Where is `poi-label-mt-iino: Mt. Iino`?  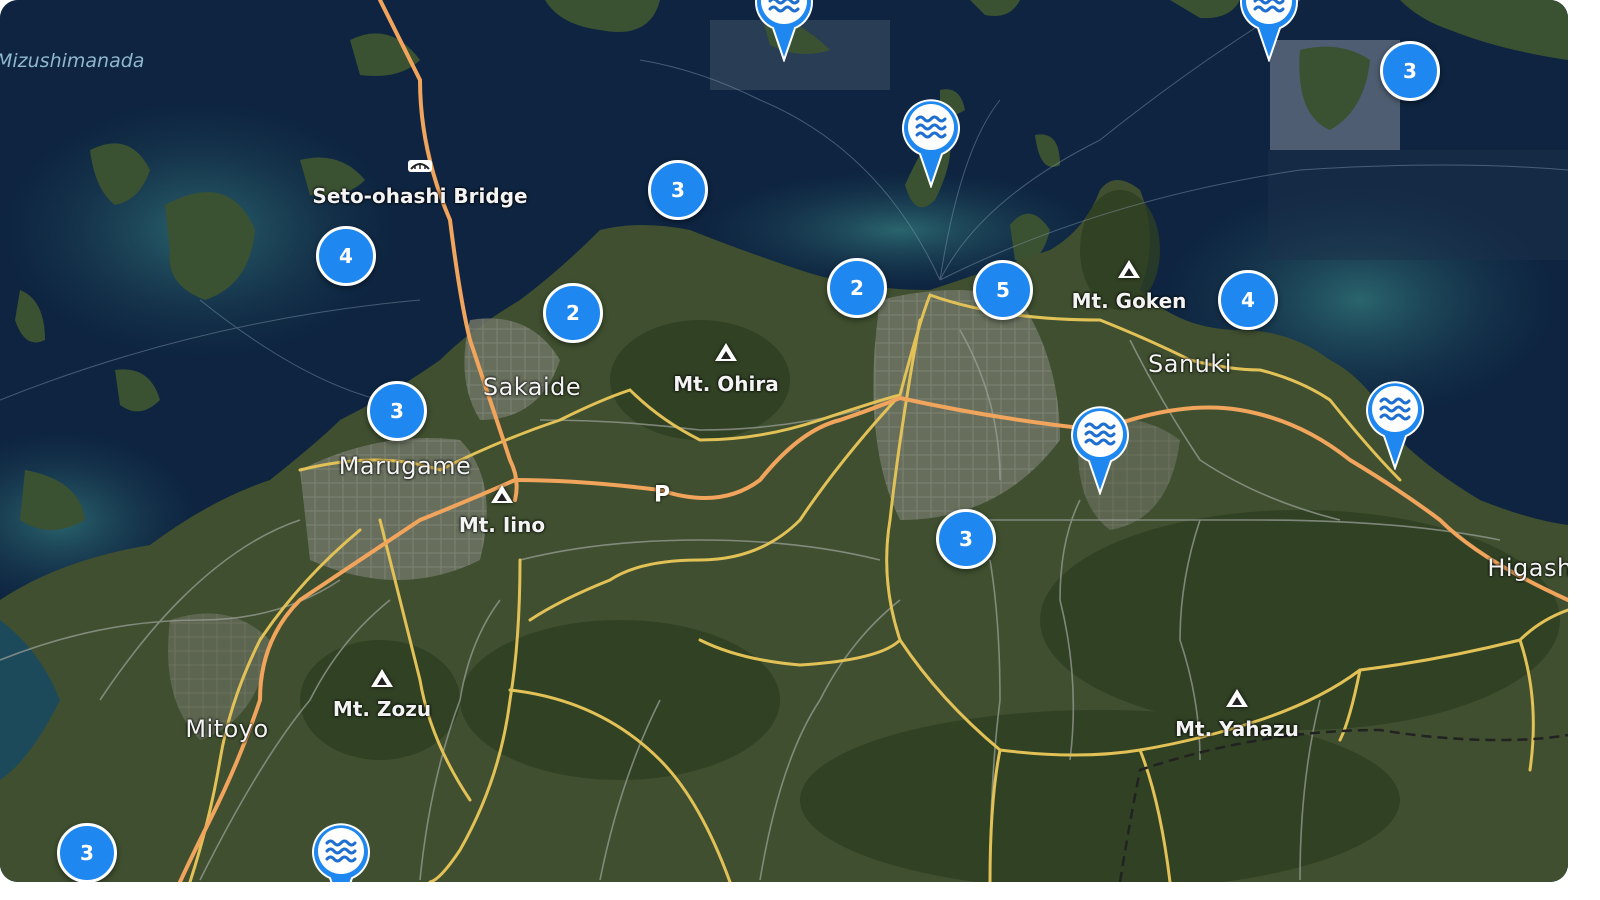
poi-label-mt-iino: Mt. Iino is located at coordinates (502, 525).